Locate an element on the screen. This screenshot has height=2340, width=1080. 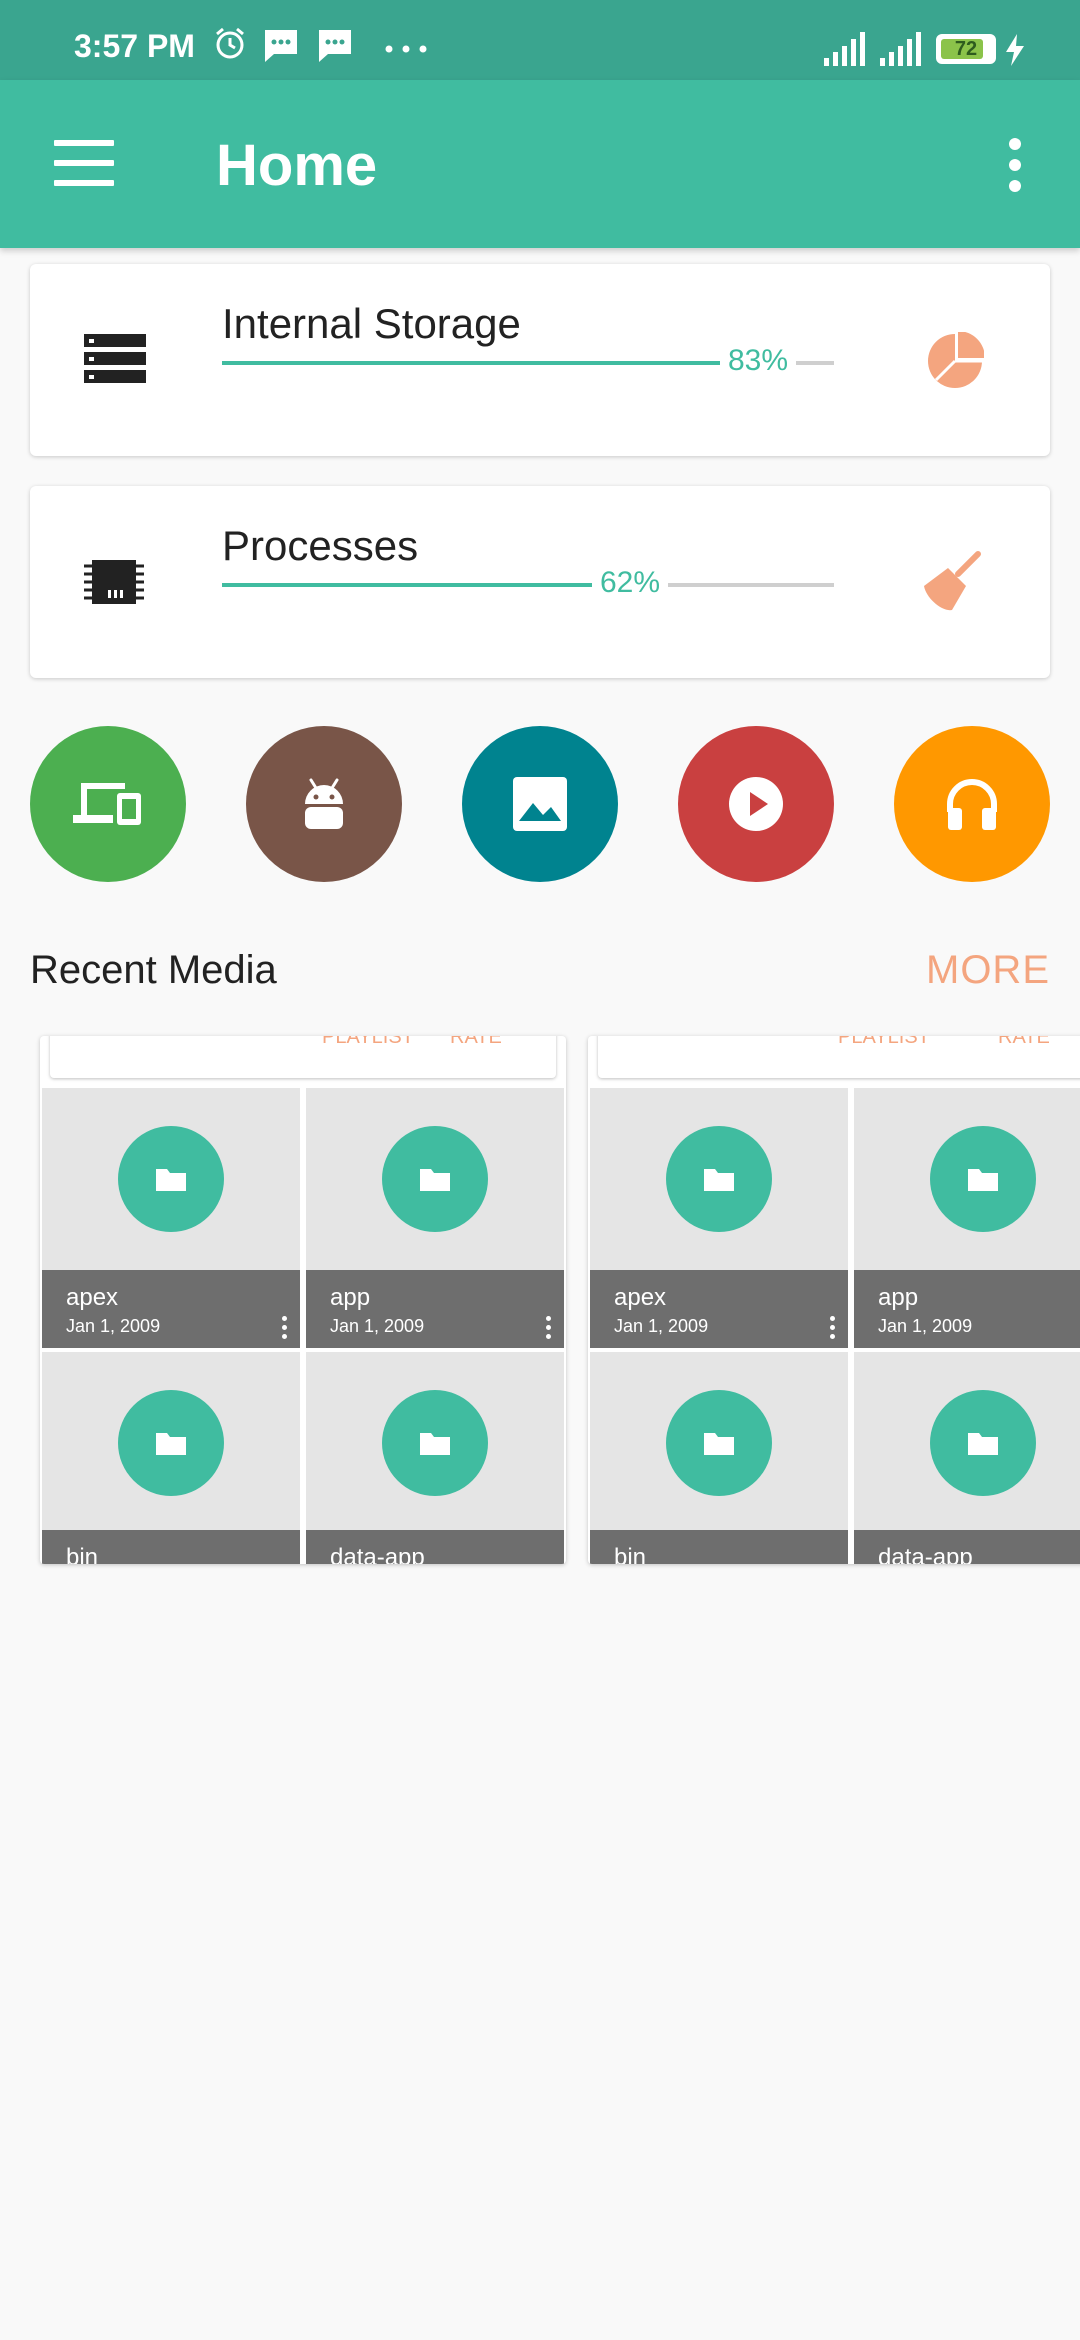
android-icon is located at coordinates (324, 803).